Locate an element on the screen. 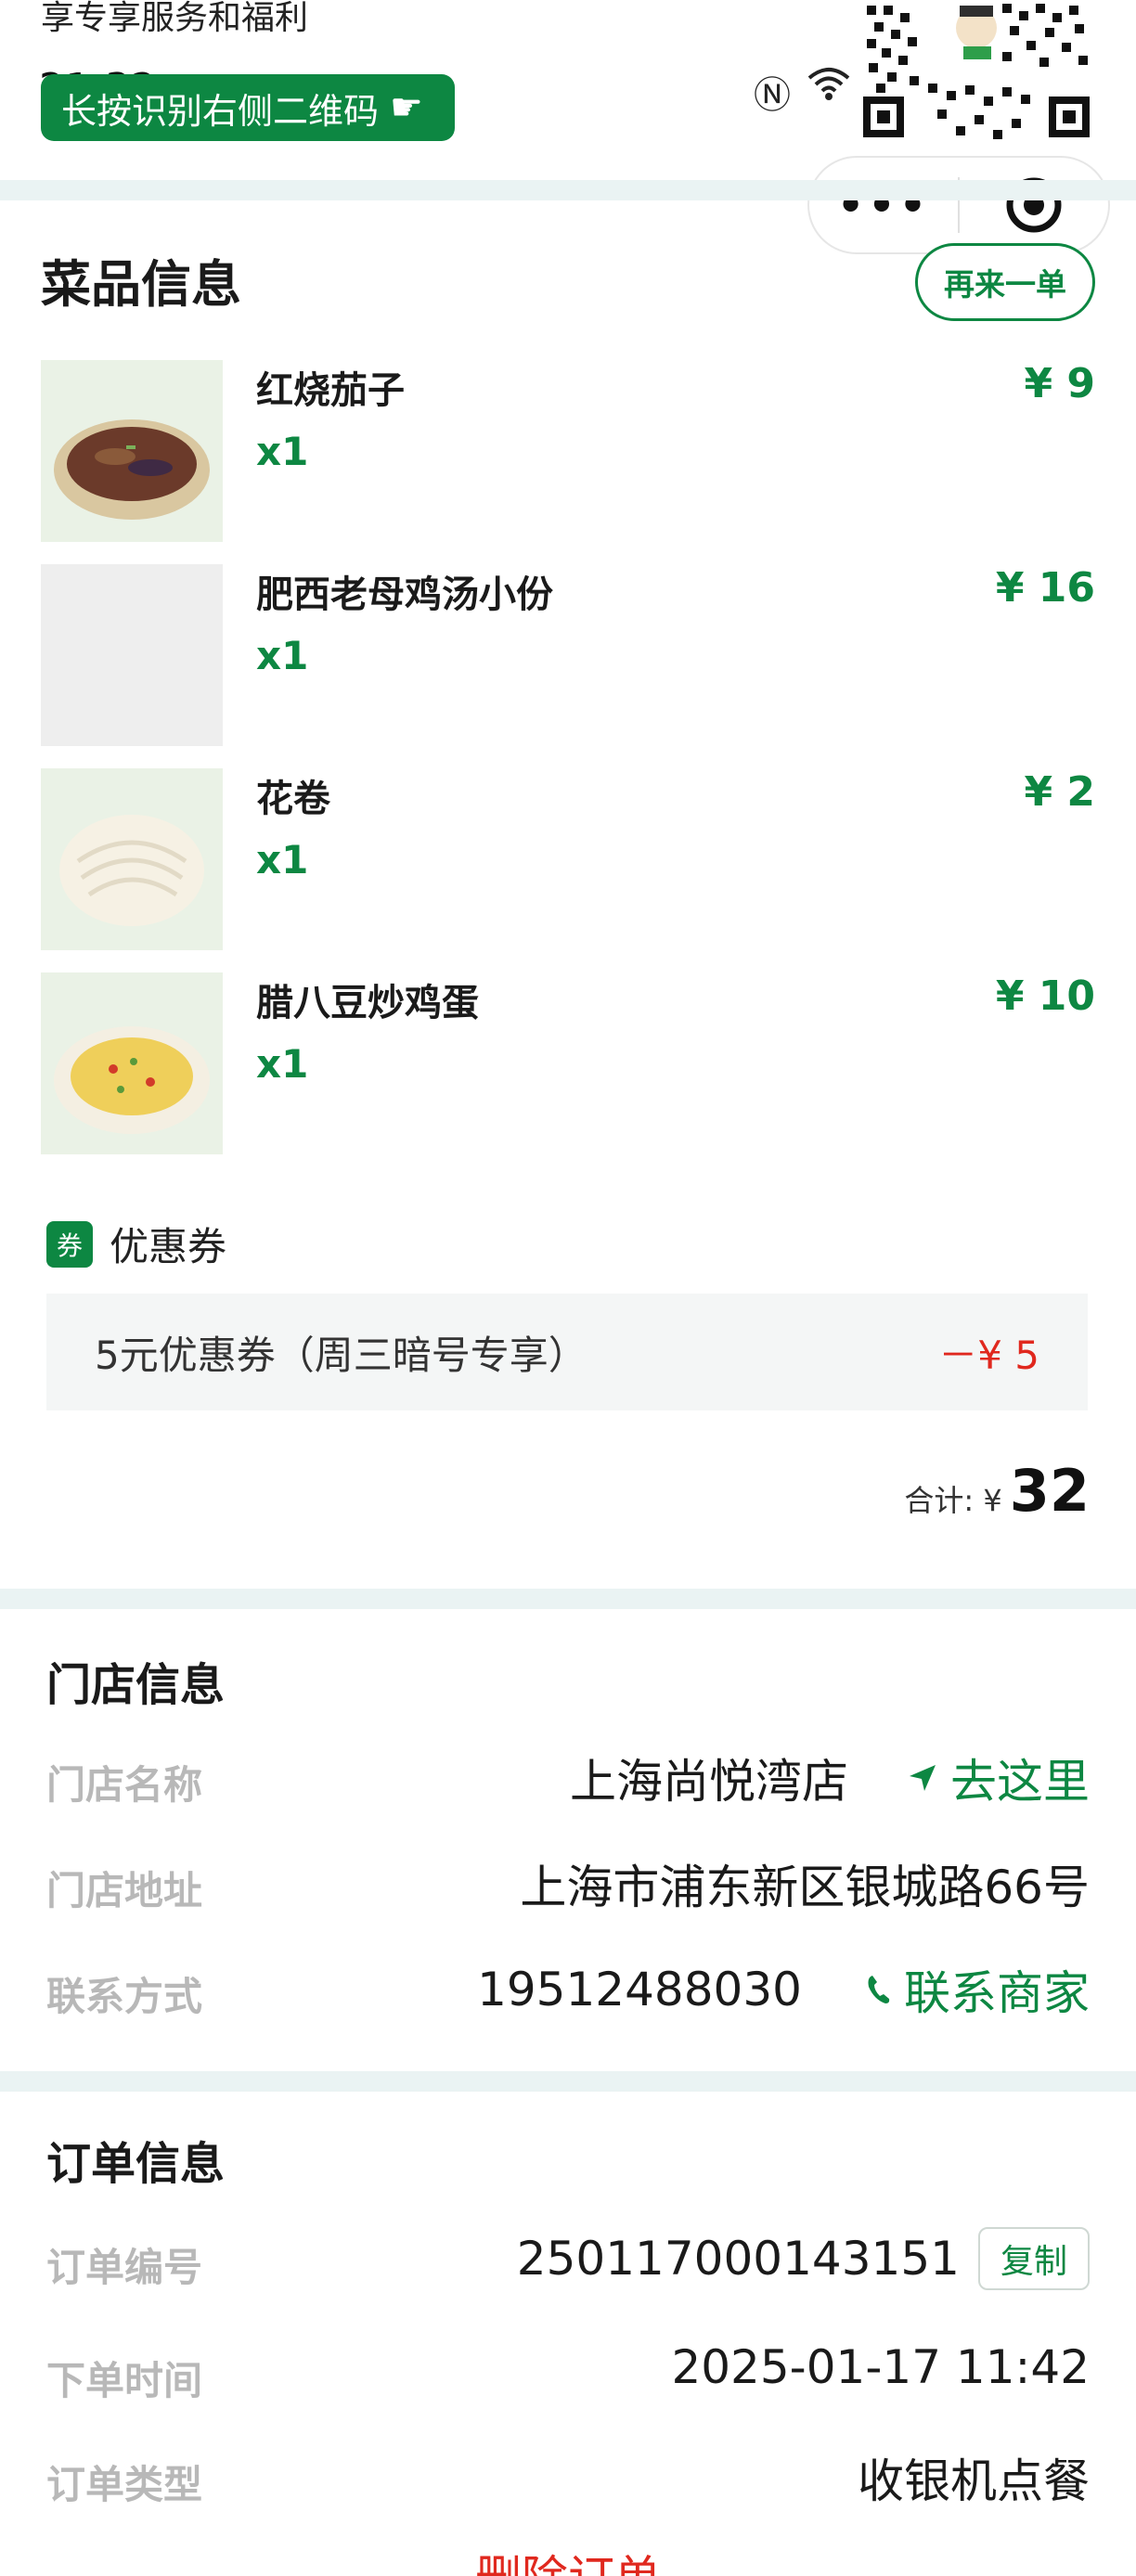 This screenshot has width=1136, height=2576. dish-photo-placeholder is located at coordinates (132, 655).